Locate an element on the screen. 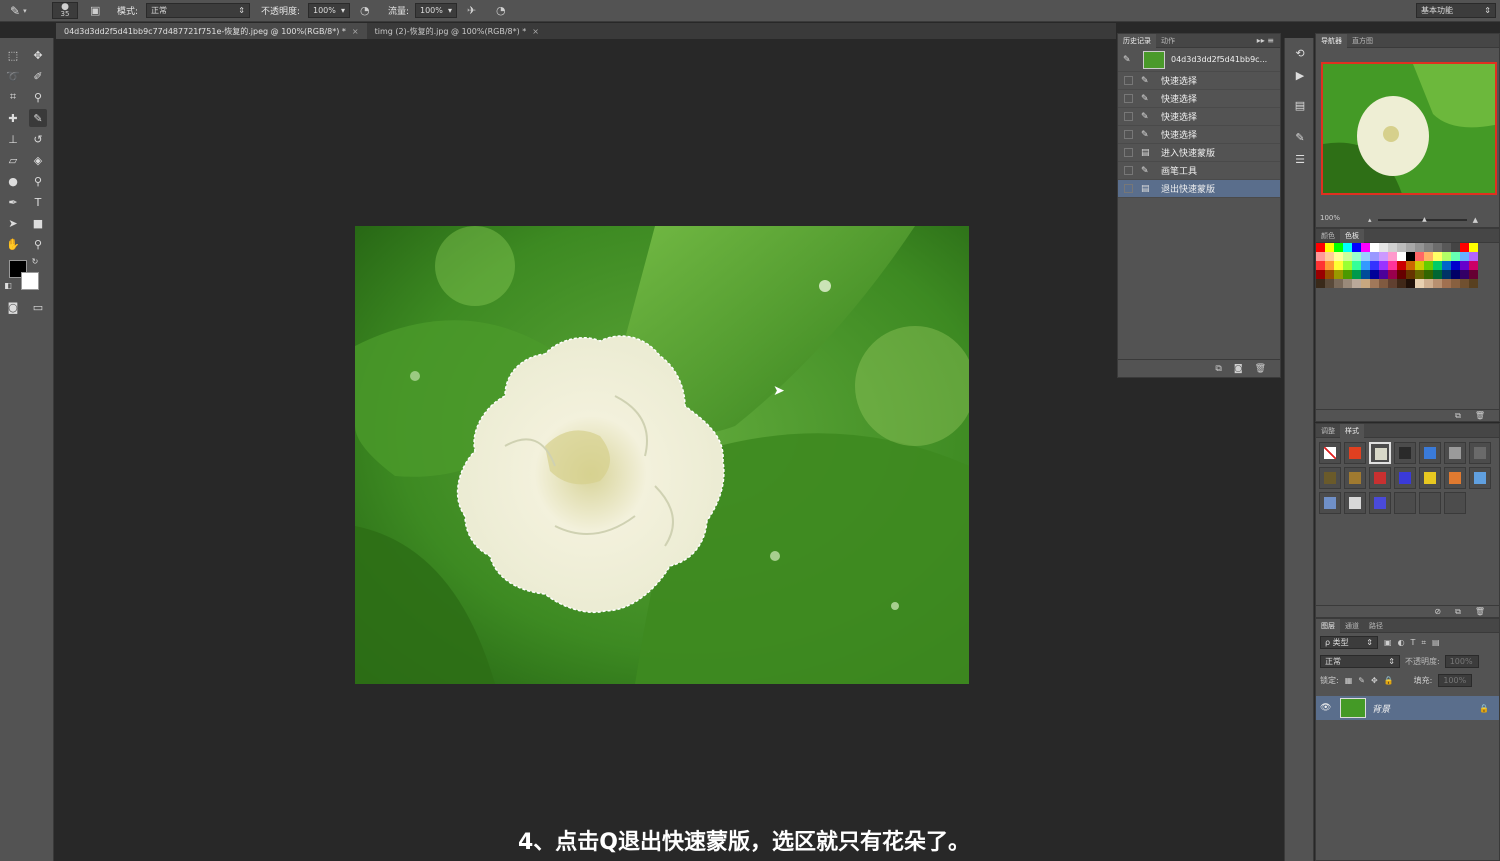  layer-opacity-field: 100% is located at coordinates (1461, 661).